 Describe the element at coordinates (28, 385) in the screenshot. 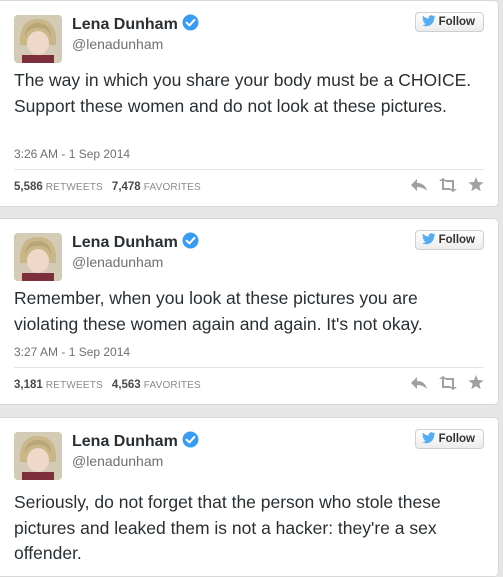

I see `retweet-count: 3,181` at that location.